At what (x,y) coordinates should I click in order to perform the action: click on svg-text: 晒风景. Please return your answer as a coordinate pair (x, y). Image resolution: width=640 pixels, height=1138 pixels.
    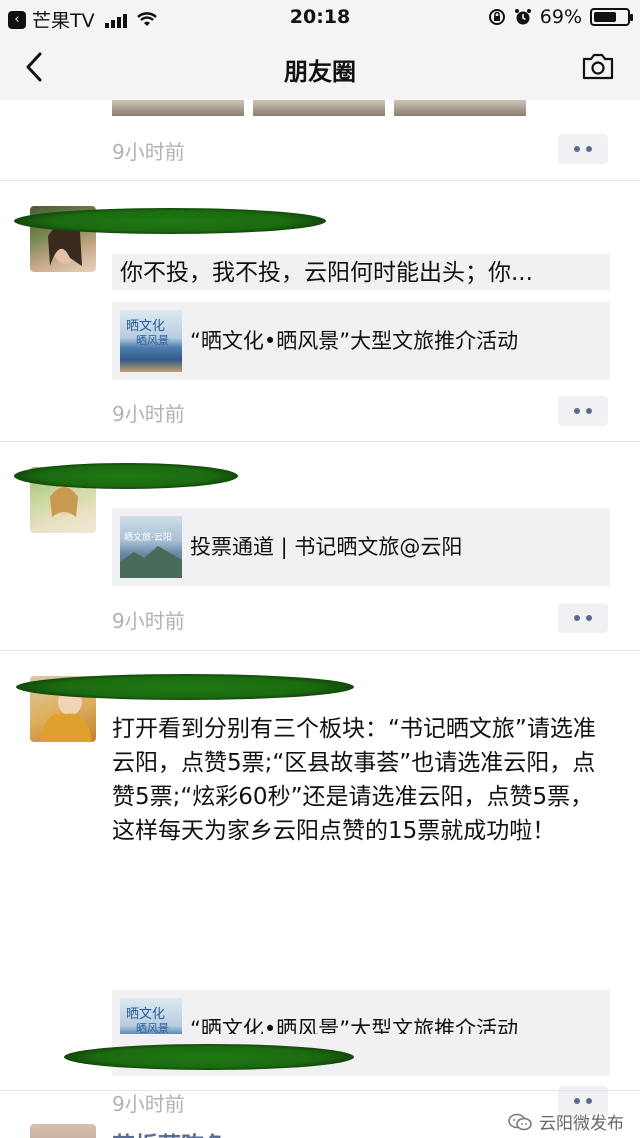
    Looking at the image, I should click on (152, 340).